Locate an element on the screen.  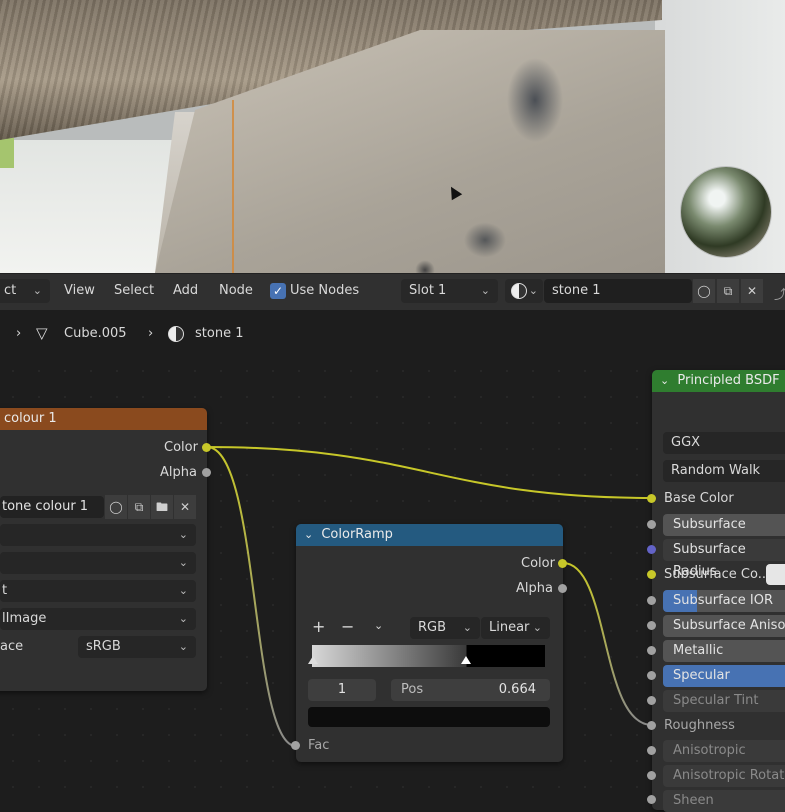
menu-select: Select is located at coordinates (134, 290).